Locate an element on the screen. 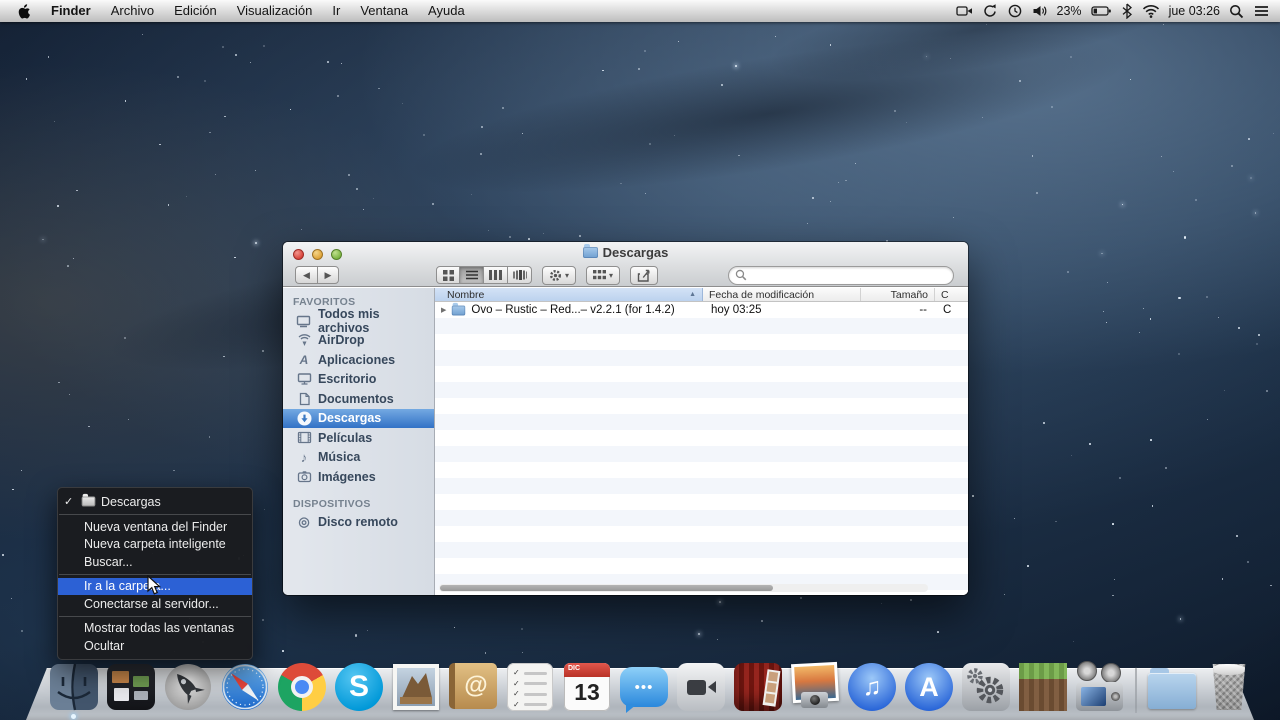 Image resolution: width=1280 pixels, height=720 pixels. dock-icon-messages: ••• is located at coordinates (644, 687).